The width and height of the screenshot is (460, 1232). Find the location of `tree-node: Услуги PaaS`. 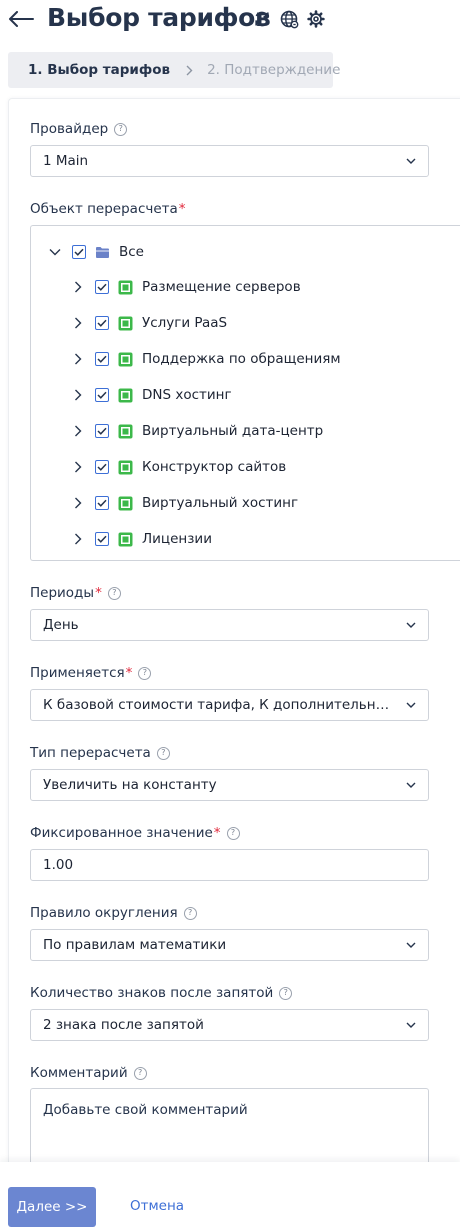

tree-node: Услуги PaaS is located at coordinates (149, 323).